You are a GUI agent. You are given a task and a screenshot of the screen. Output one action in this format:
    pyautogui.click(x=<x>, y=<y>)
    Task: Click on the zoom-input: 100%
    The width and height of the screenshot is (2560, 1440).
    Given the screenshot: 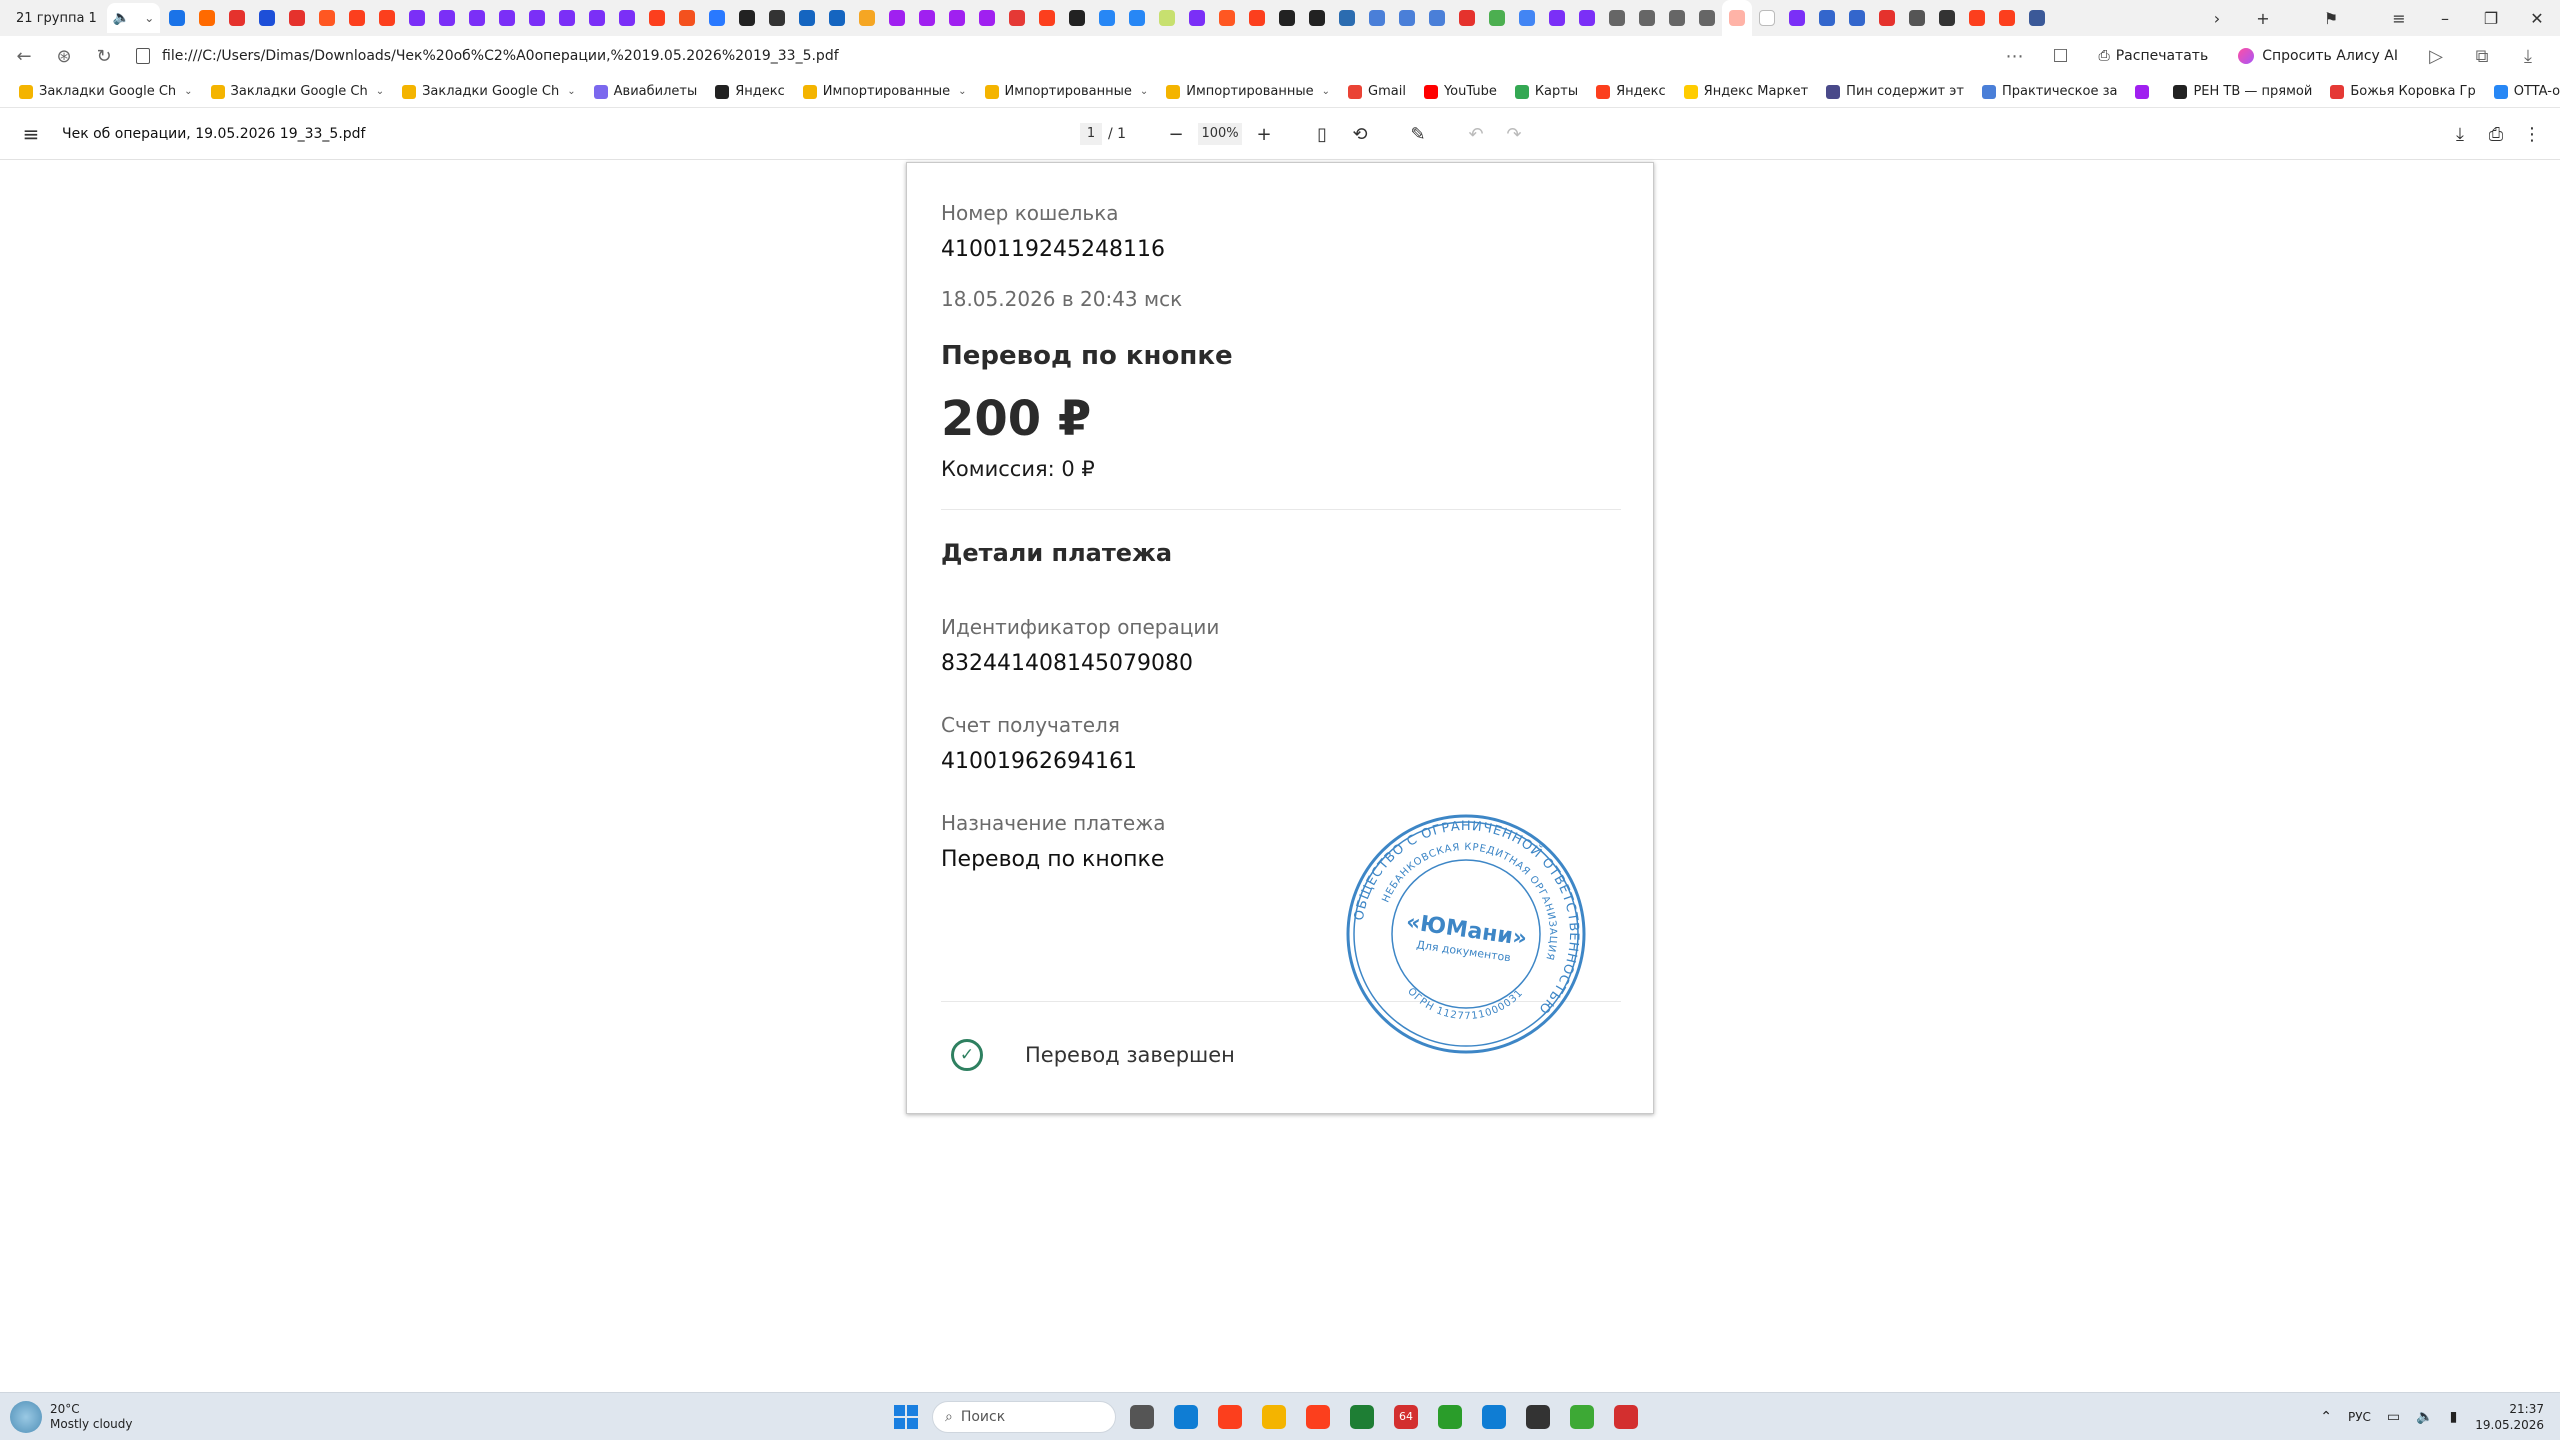 What is the action you would take?
    pyautogui.click(x=1220, y=134)
    